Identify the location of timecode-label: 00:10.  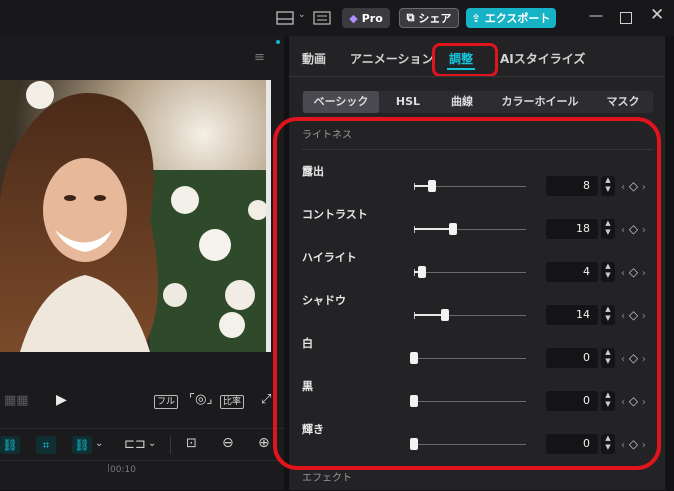
(123, 470).